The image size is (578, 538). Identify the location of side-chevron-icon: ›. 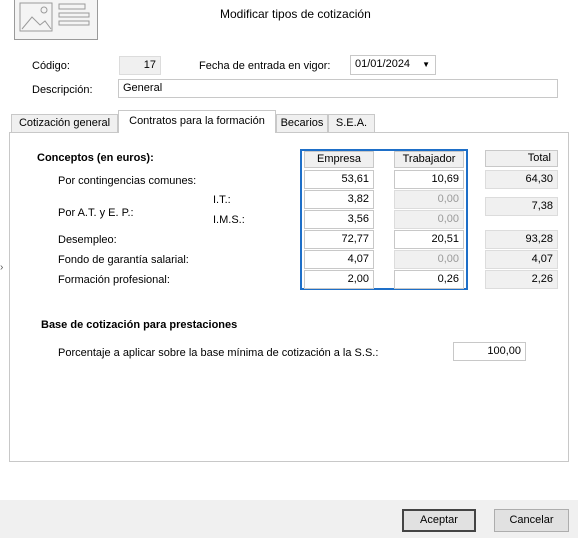
(2, 267).